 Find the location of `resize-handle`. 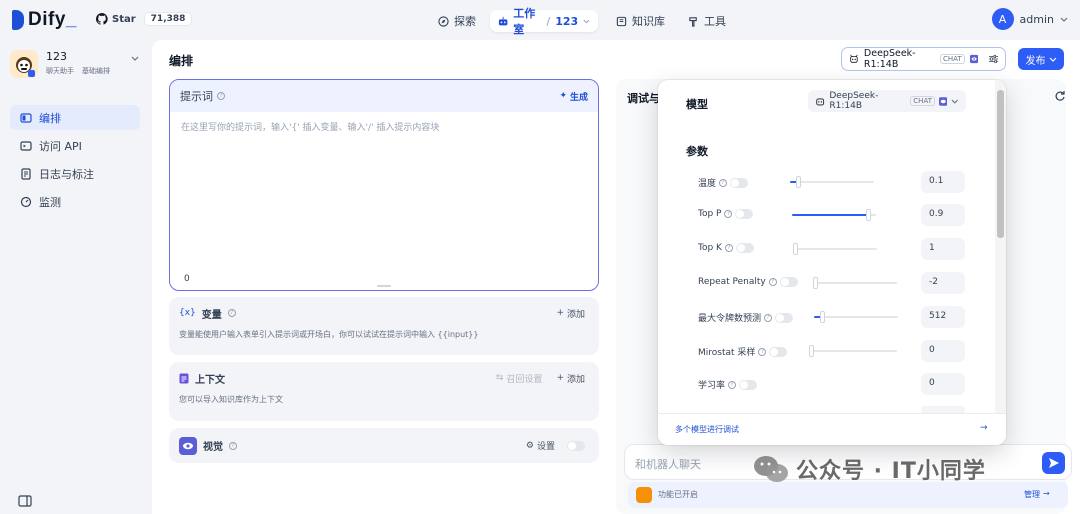

resize-handle is located at coordinates (384, 286).